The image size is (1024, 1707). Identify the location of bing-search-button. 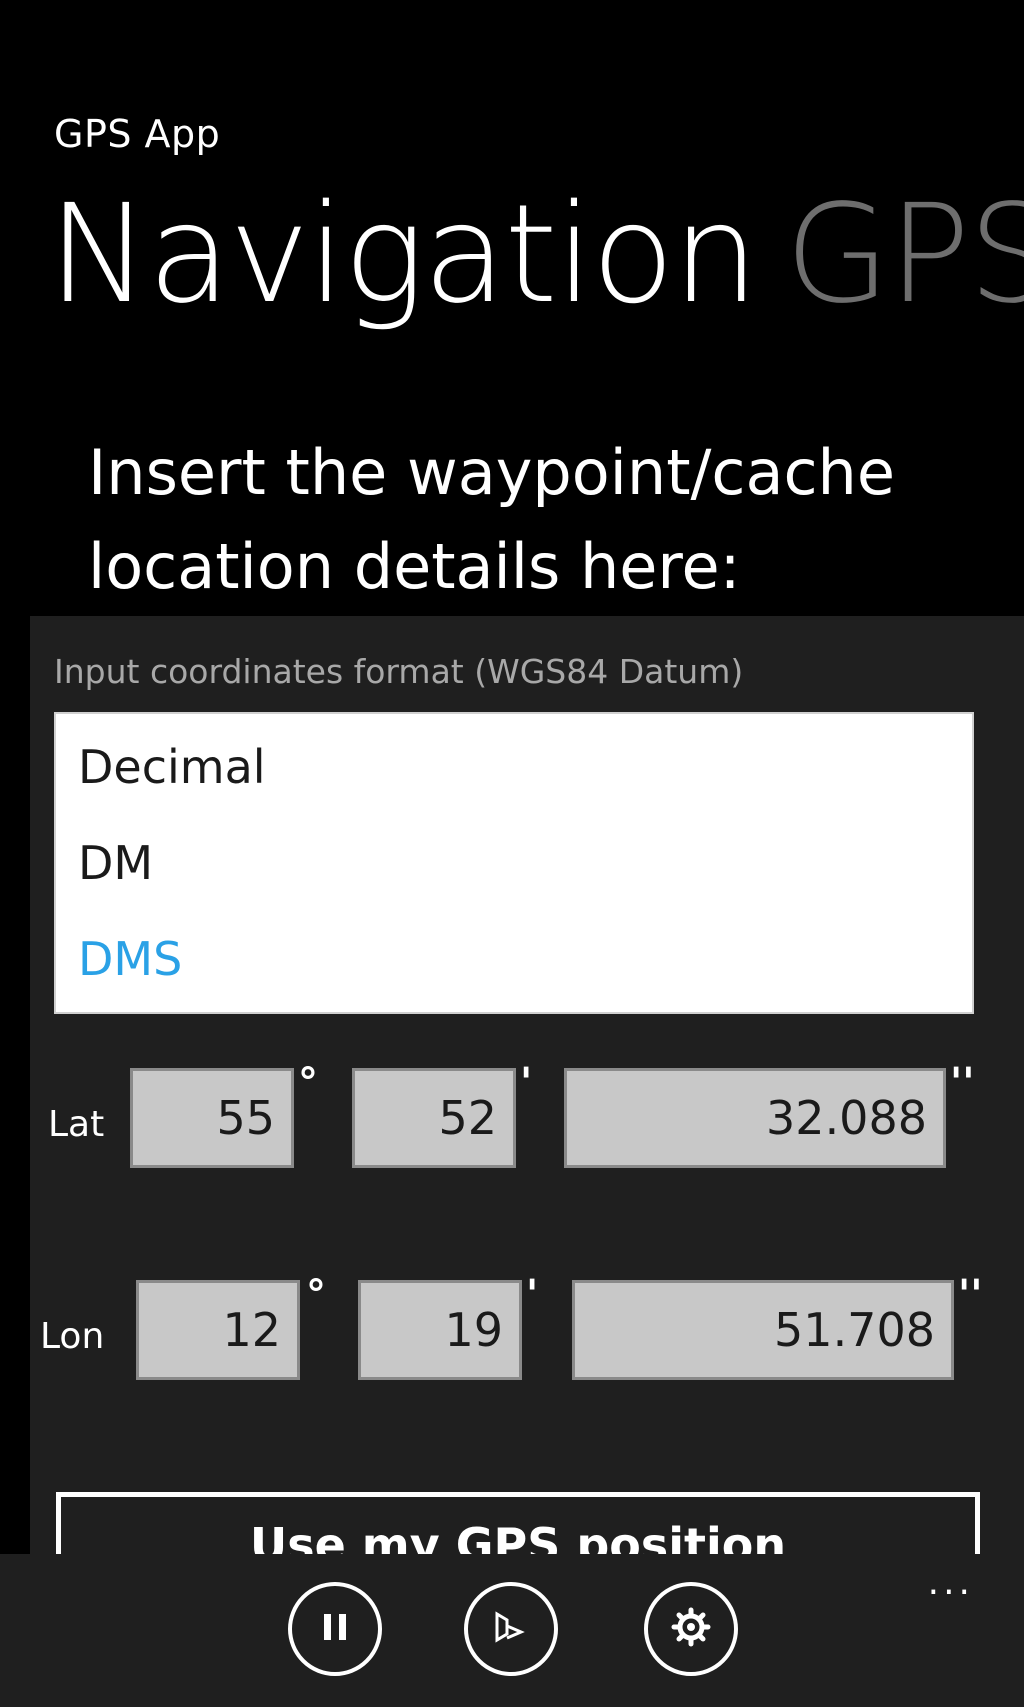
(511, 1629).